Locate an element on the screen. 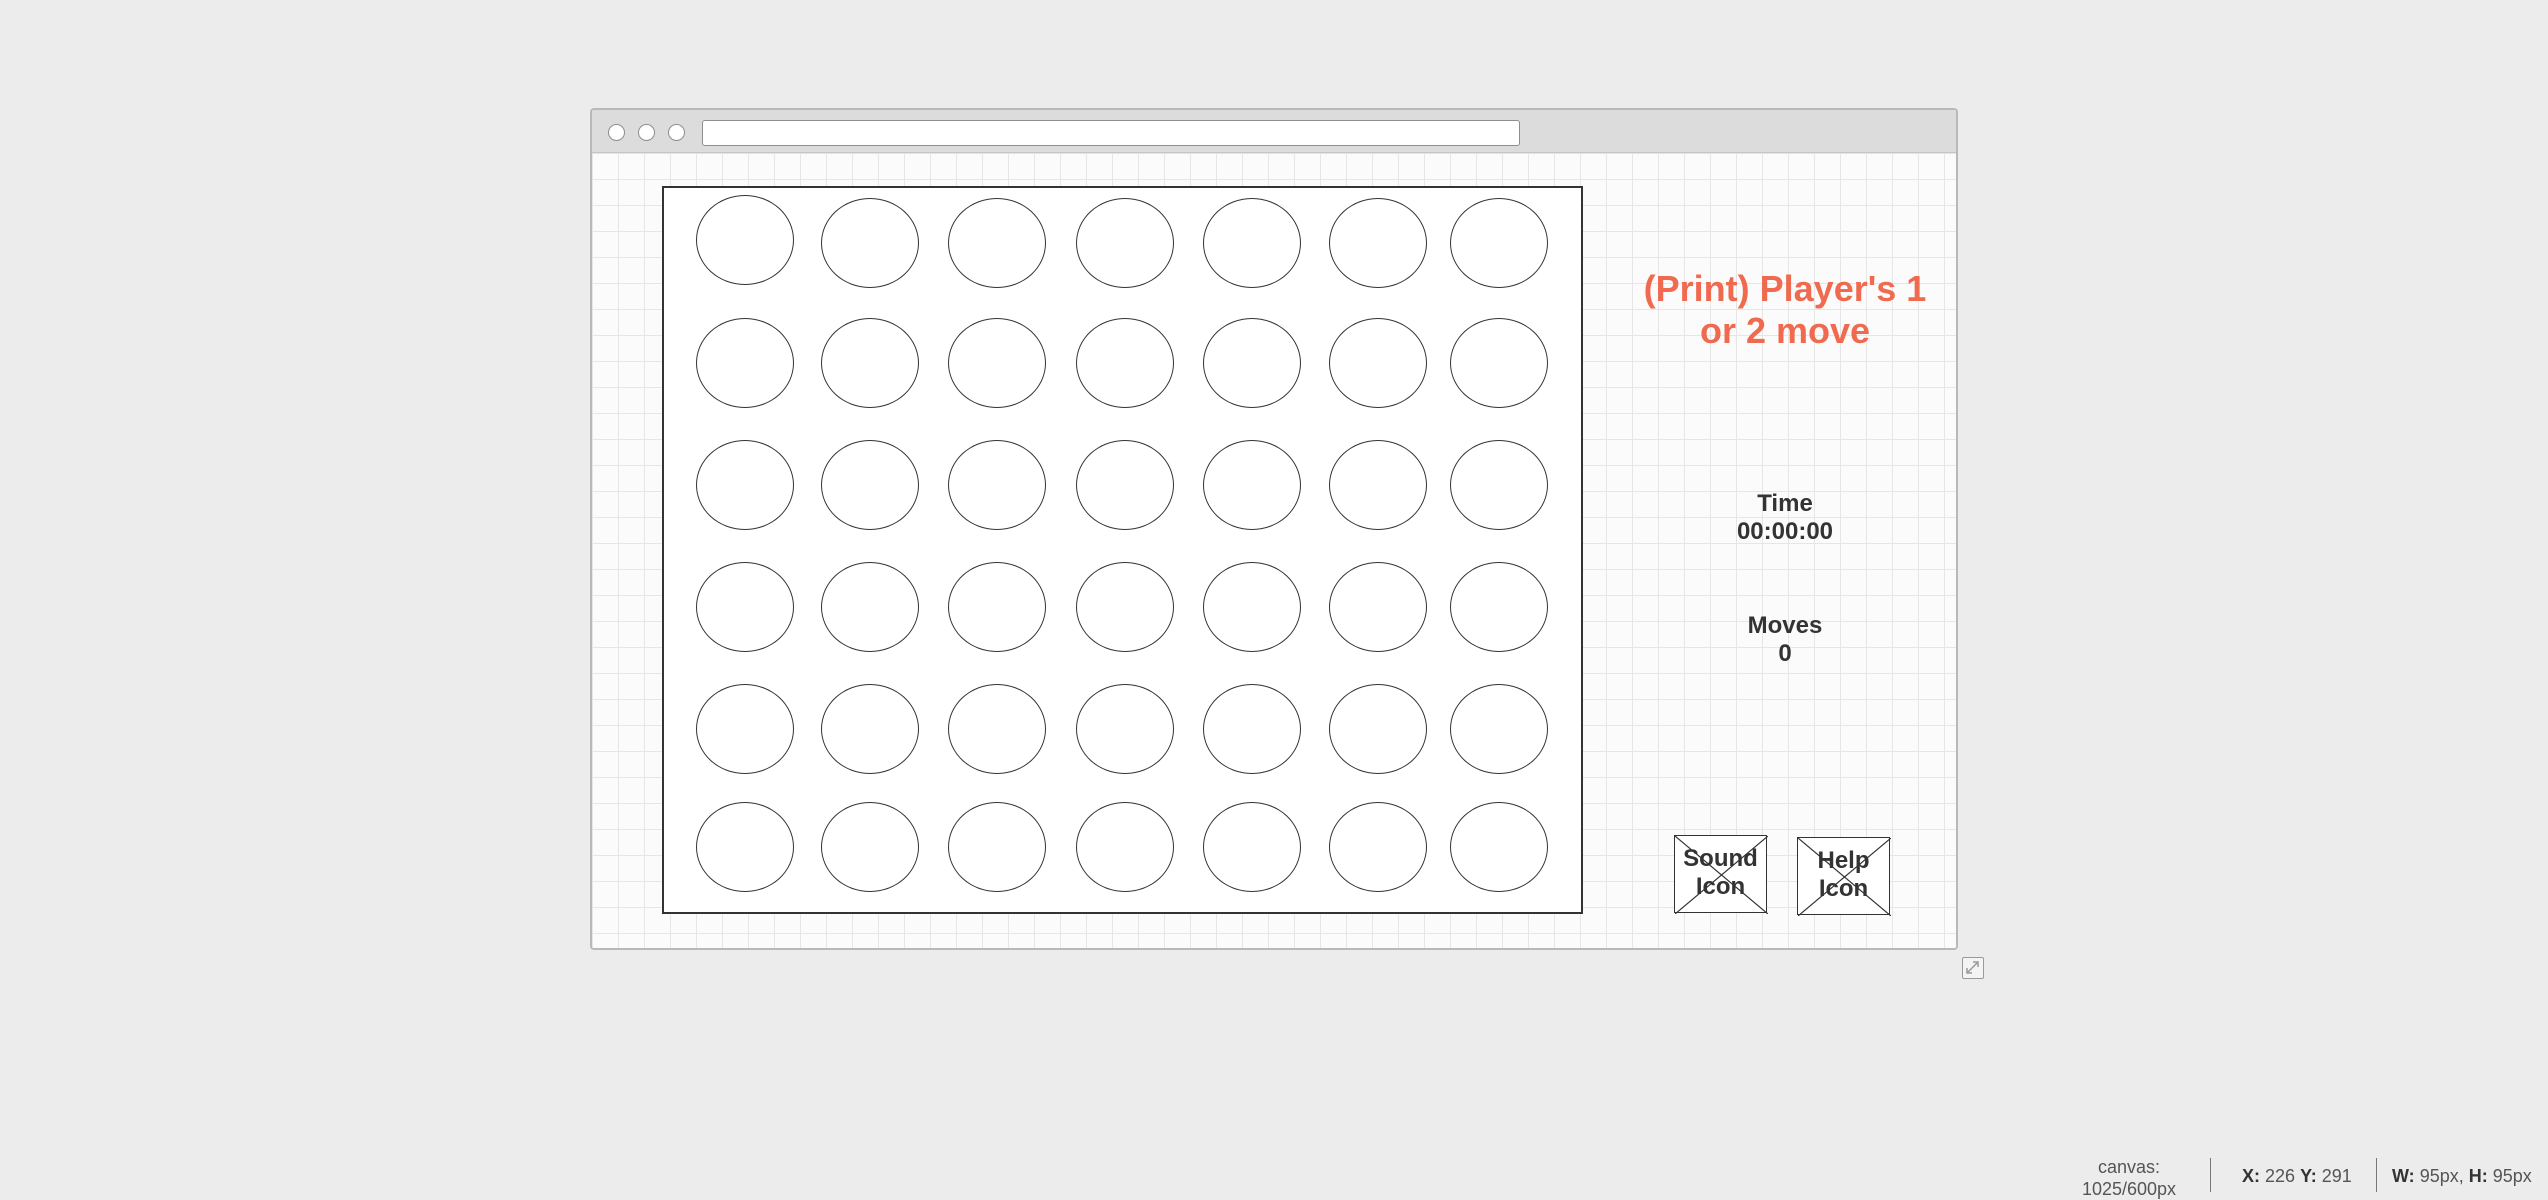  sound-icon: Sound Icon is located at coordinates (1721, 874).